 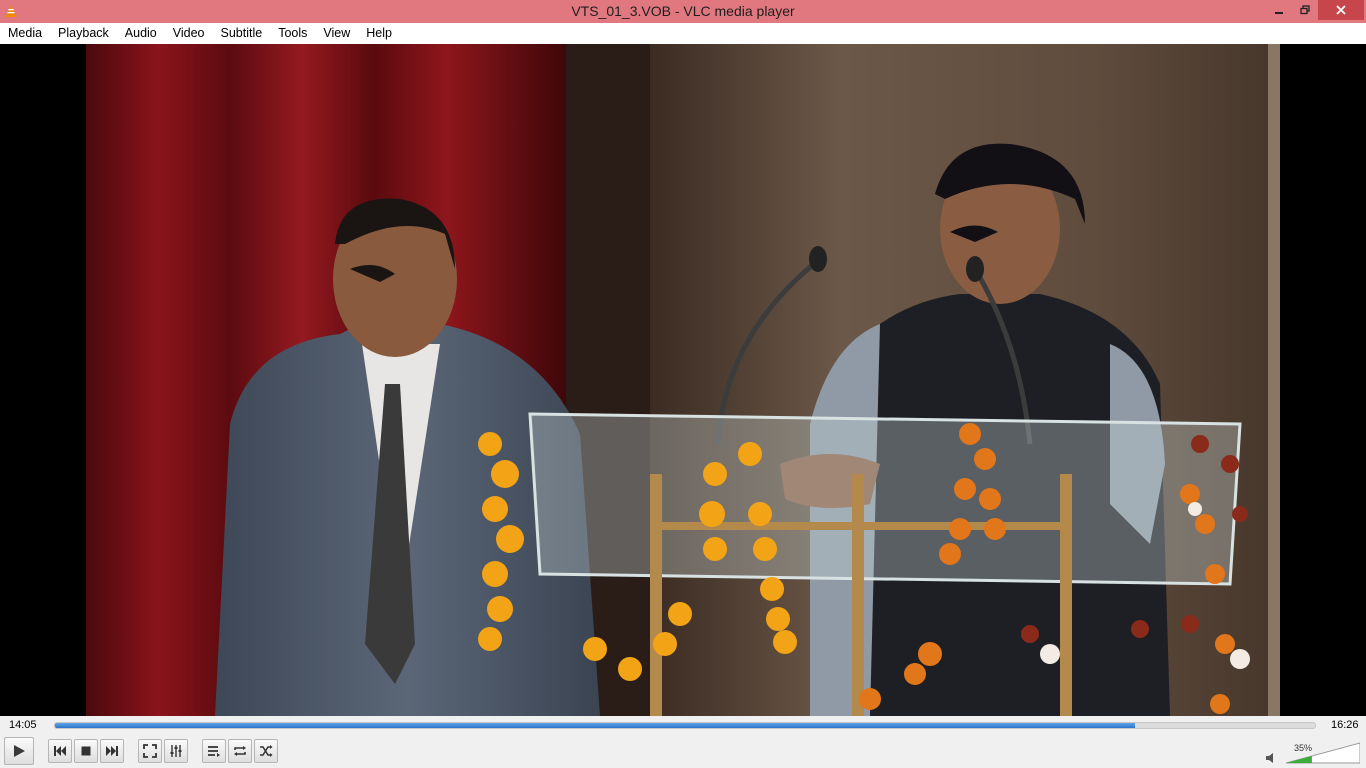 I want to click on playlist-button, so click(x=214, y=751).